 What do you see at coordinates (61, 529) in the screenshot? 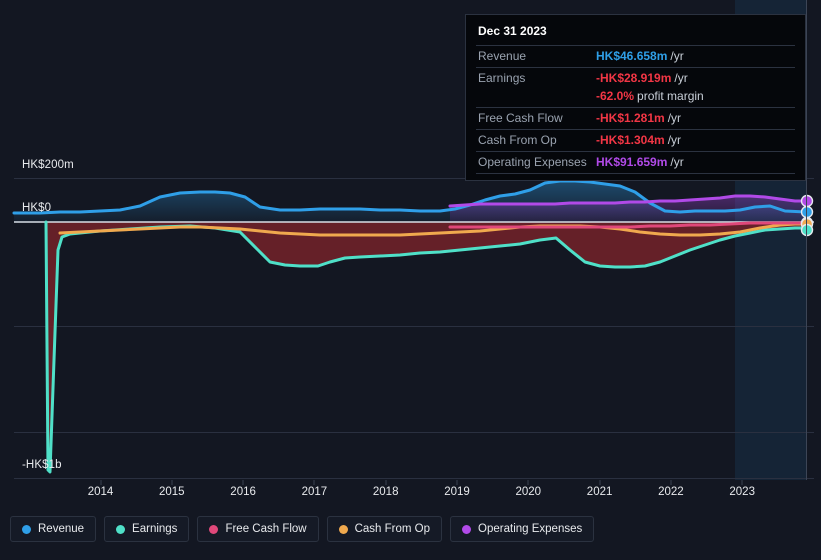
I see `legend-item-label: Revenue` at bounding box center [61, 529].